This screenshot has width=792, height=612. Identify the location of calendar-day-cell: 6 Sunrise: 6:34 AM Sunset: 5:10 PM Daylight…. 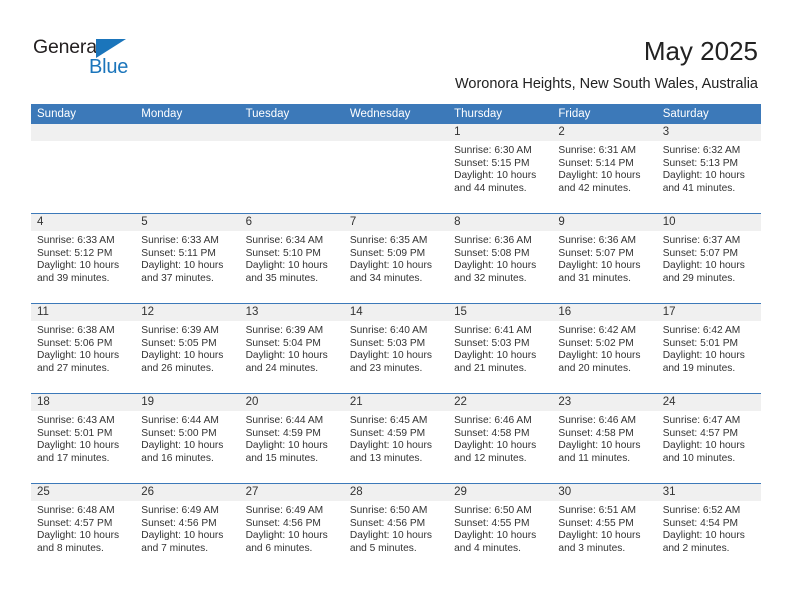
(291, 258).